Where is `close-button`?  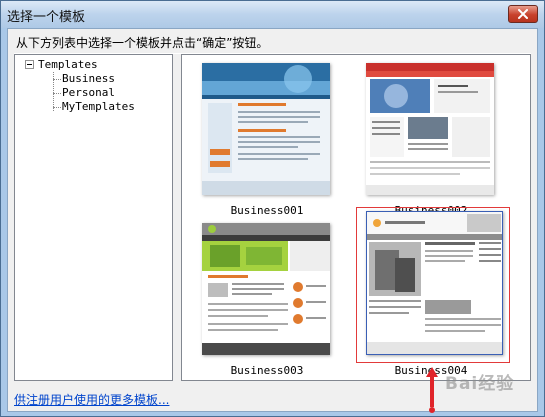
close-button is located at coordinates (523, 14).